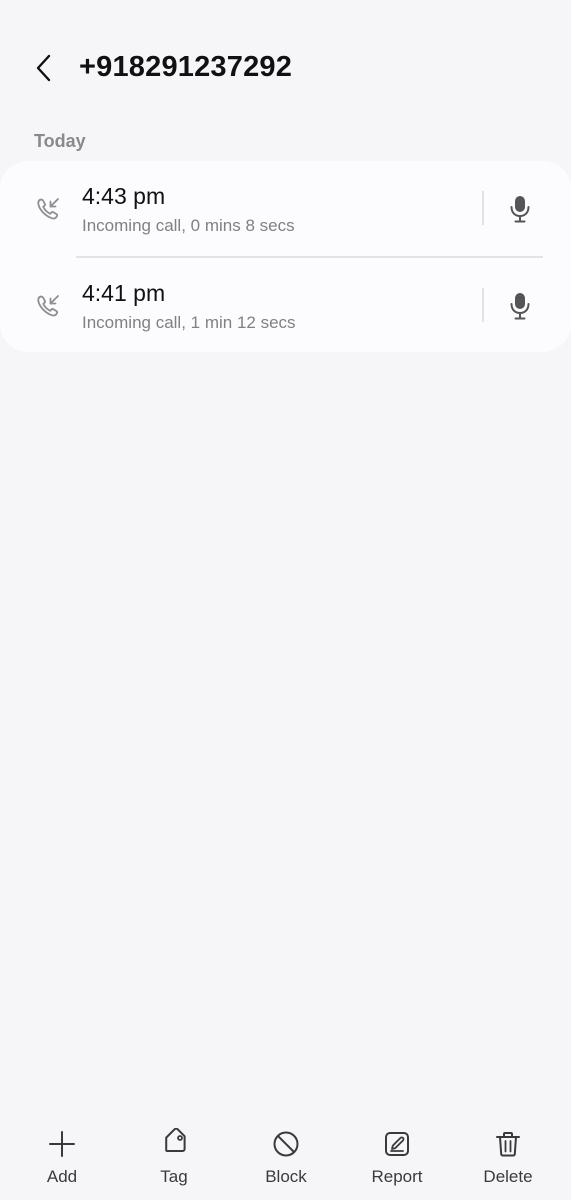  What do you see at coordinates (174, 1156) in the screenshot?
I see `tag-button: Tag` at bounding box center [174, 1156].